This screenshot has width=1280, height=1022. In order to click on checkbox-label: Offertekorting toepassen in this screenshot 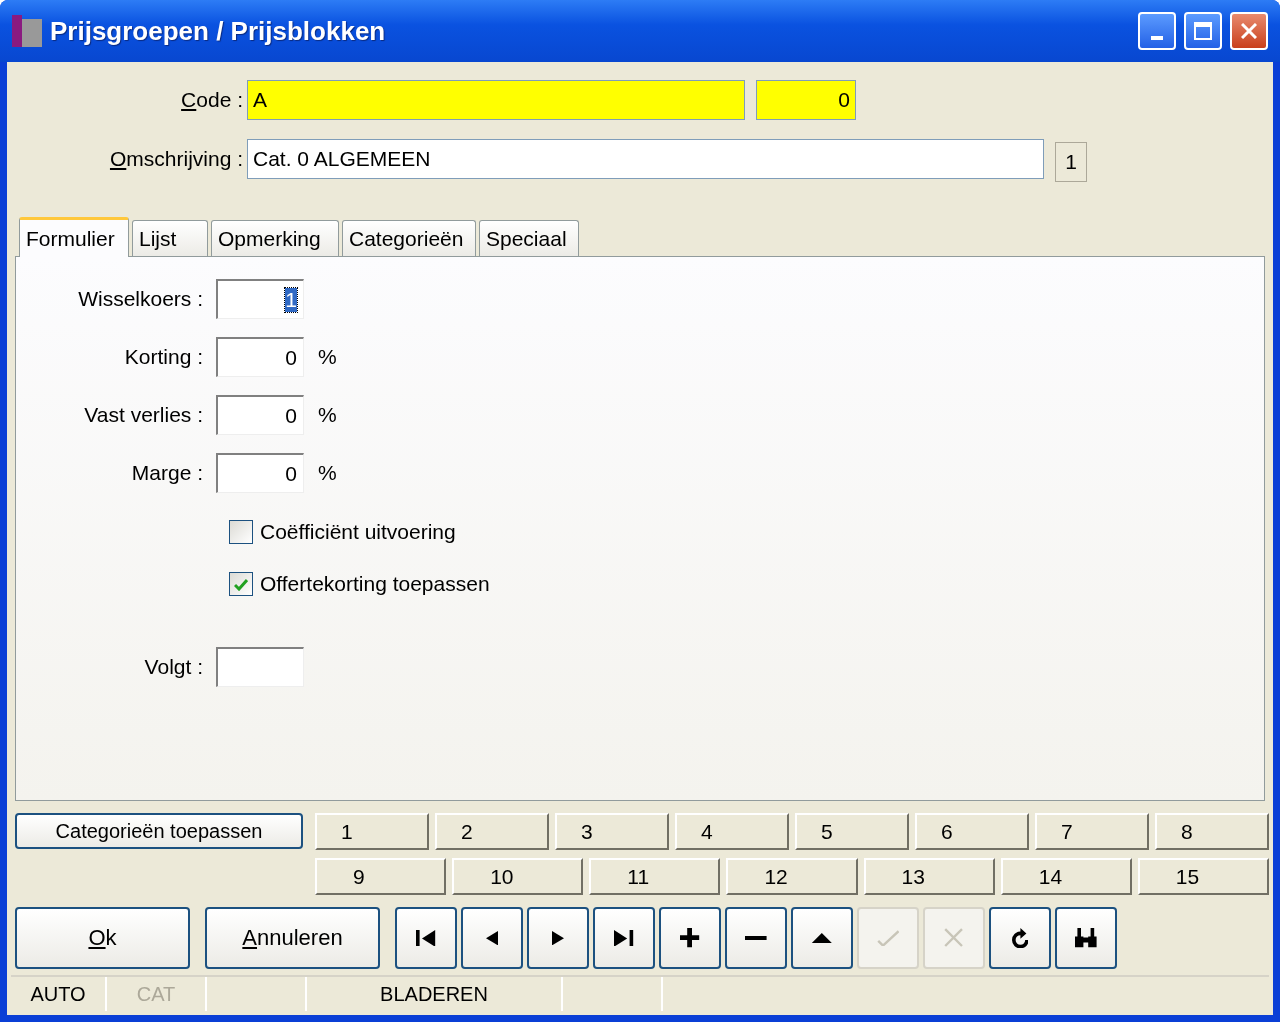, I will do `click(375, 584)`.